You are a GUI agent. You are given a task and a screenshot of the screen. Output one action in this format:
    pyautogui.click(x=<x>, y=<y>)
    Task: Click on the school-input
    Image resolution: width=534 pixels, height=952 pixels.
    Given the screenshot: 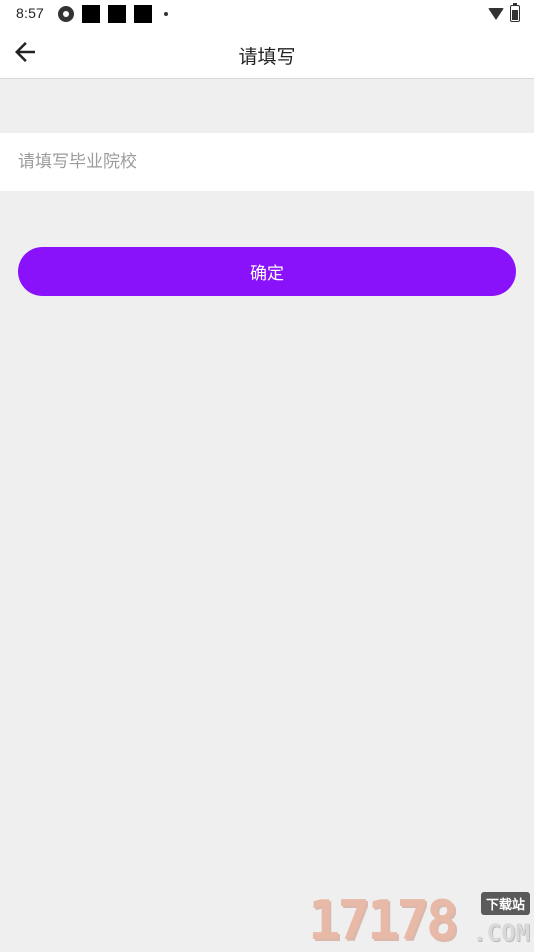 What is the action you would take?
    pyautogui.click(x=267, y=162)
    